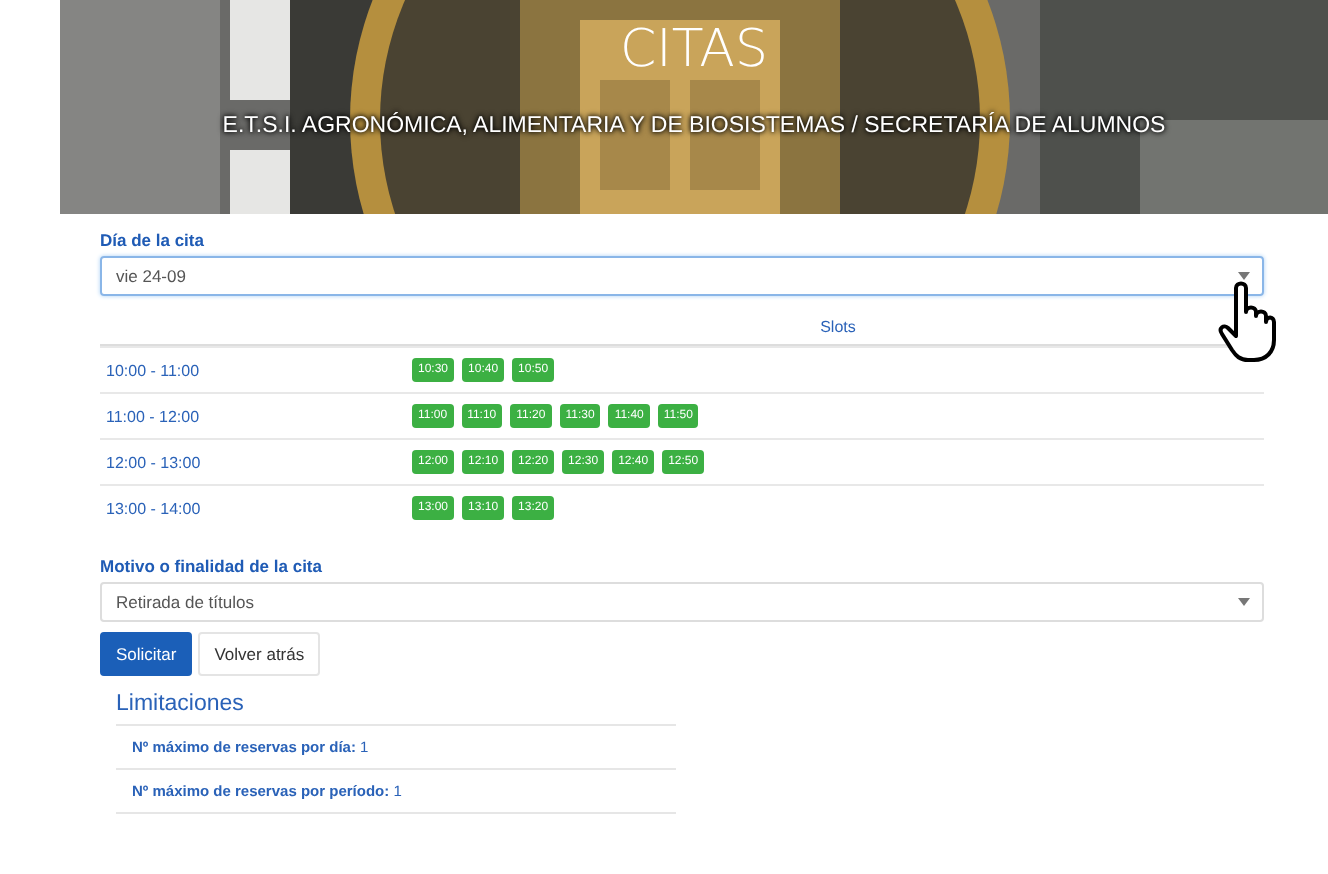 The height and width of the screenshot is (874, 1328). What do you see at coordinates (152, 240) in the screenshot?
I see `field-label: Día de la cita` at bounding box center [152, 240].